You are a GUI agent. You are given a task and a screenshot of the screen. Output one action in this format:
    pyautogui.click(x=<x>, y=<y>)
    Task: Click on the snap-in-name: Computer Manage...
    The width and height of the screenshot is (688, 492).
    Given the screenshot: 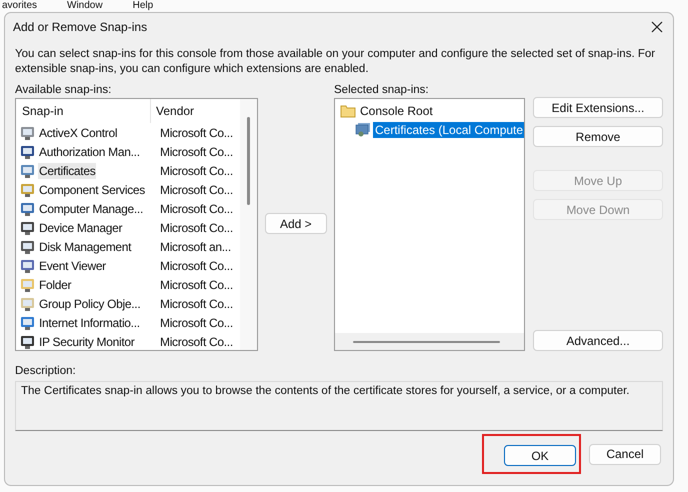 What is the action you would take?
    pyautogui.click(x=91, y=208)
    